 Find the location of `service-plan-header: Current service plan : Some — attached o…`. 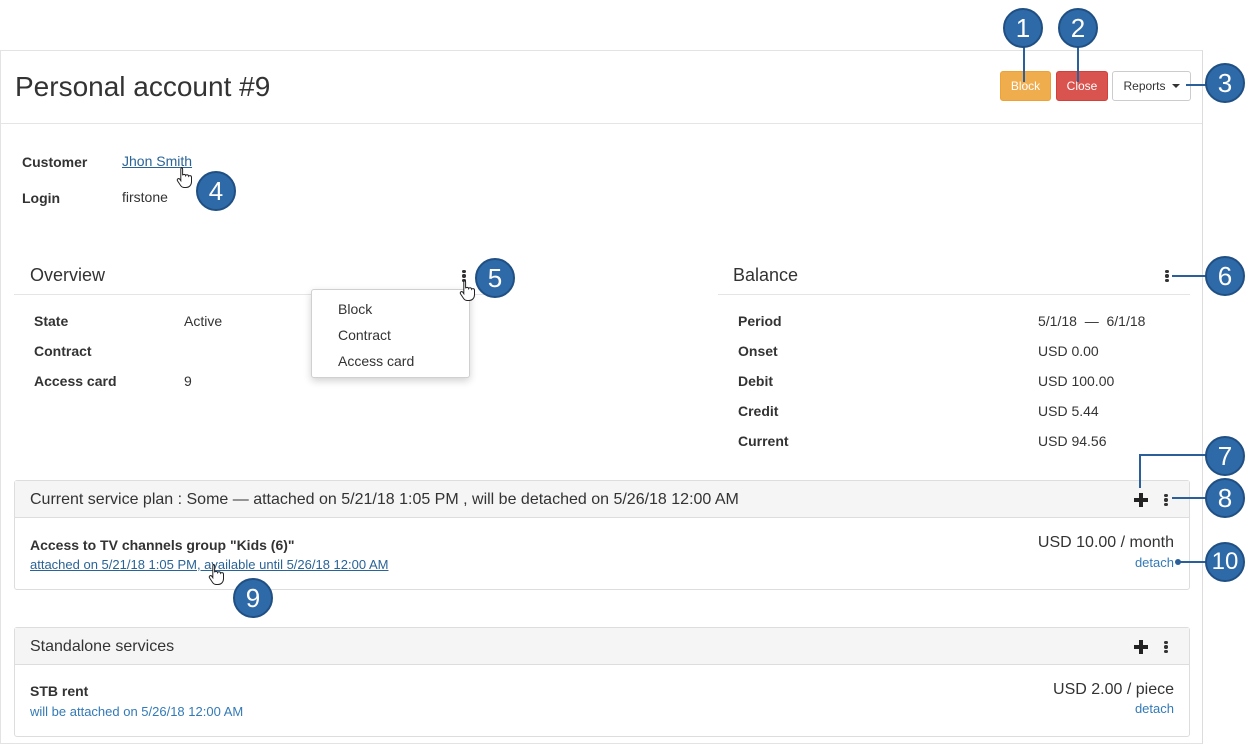

service-plan-header: Current service plan : Some — attached o… is located at coordinates (602, 499).